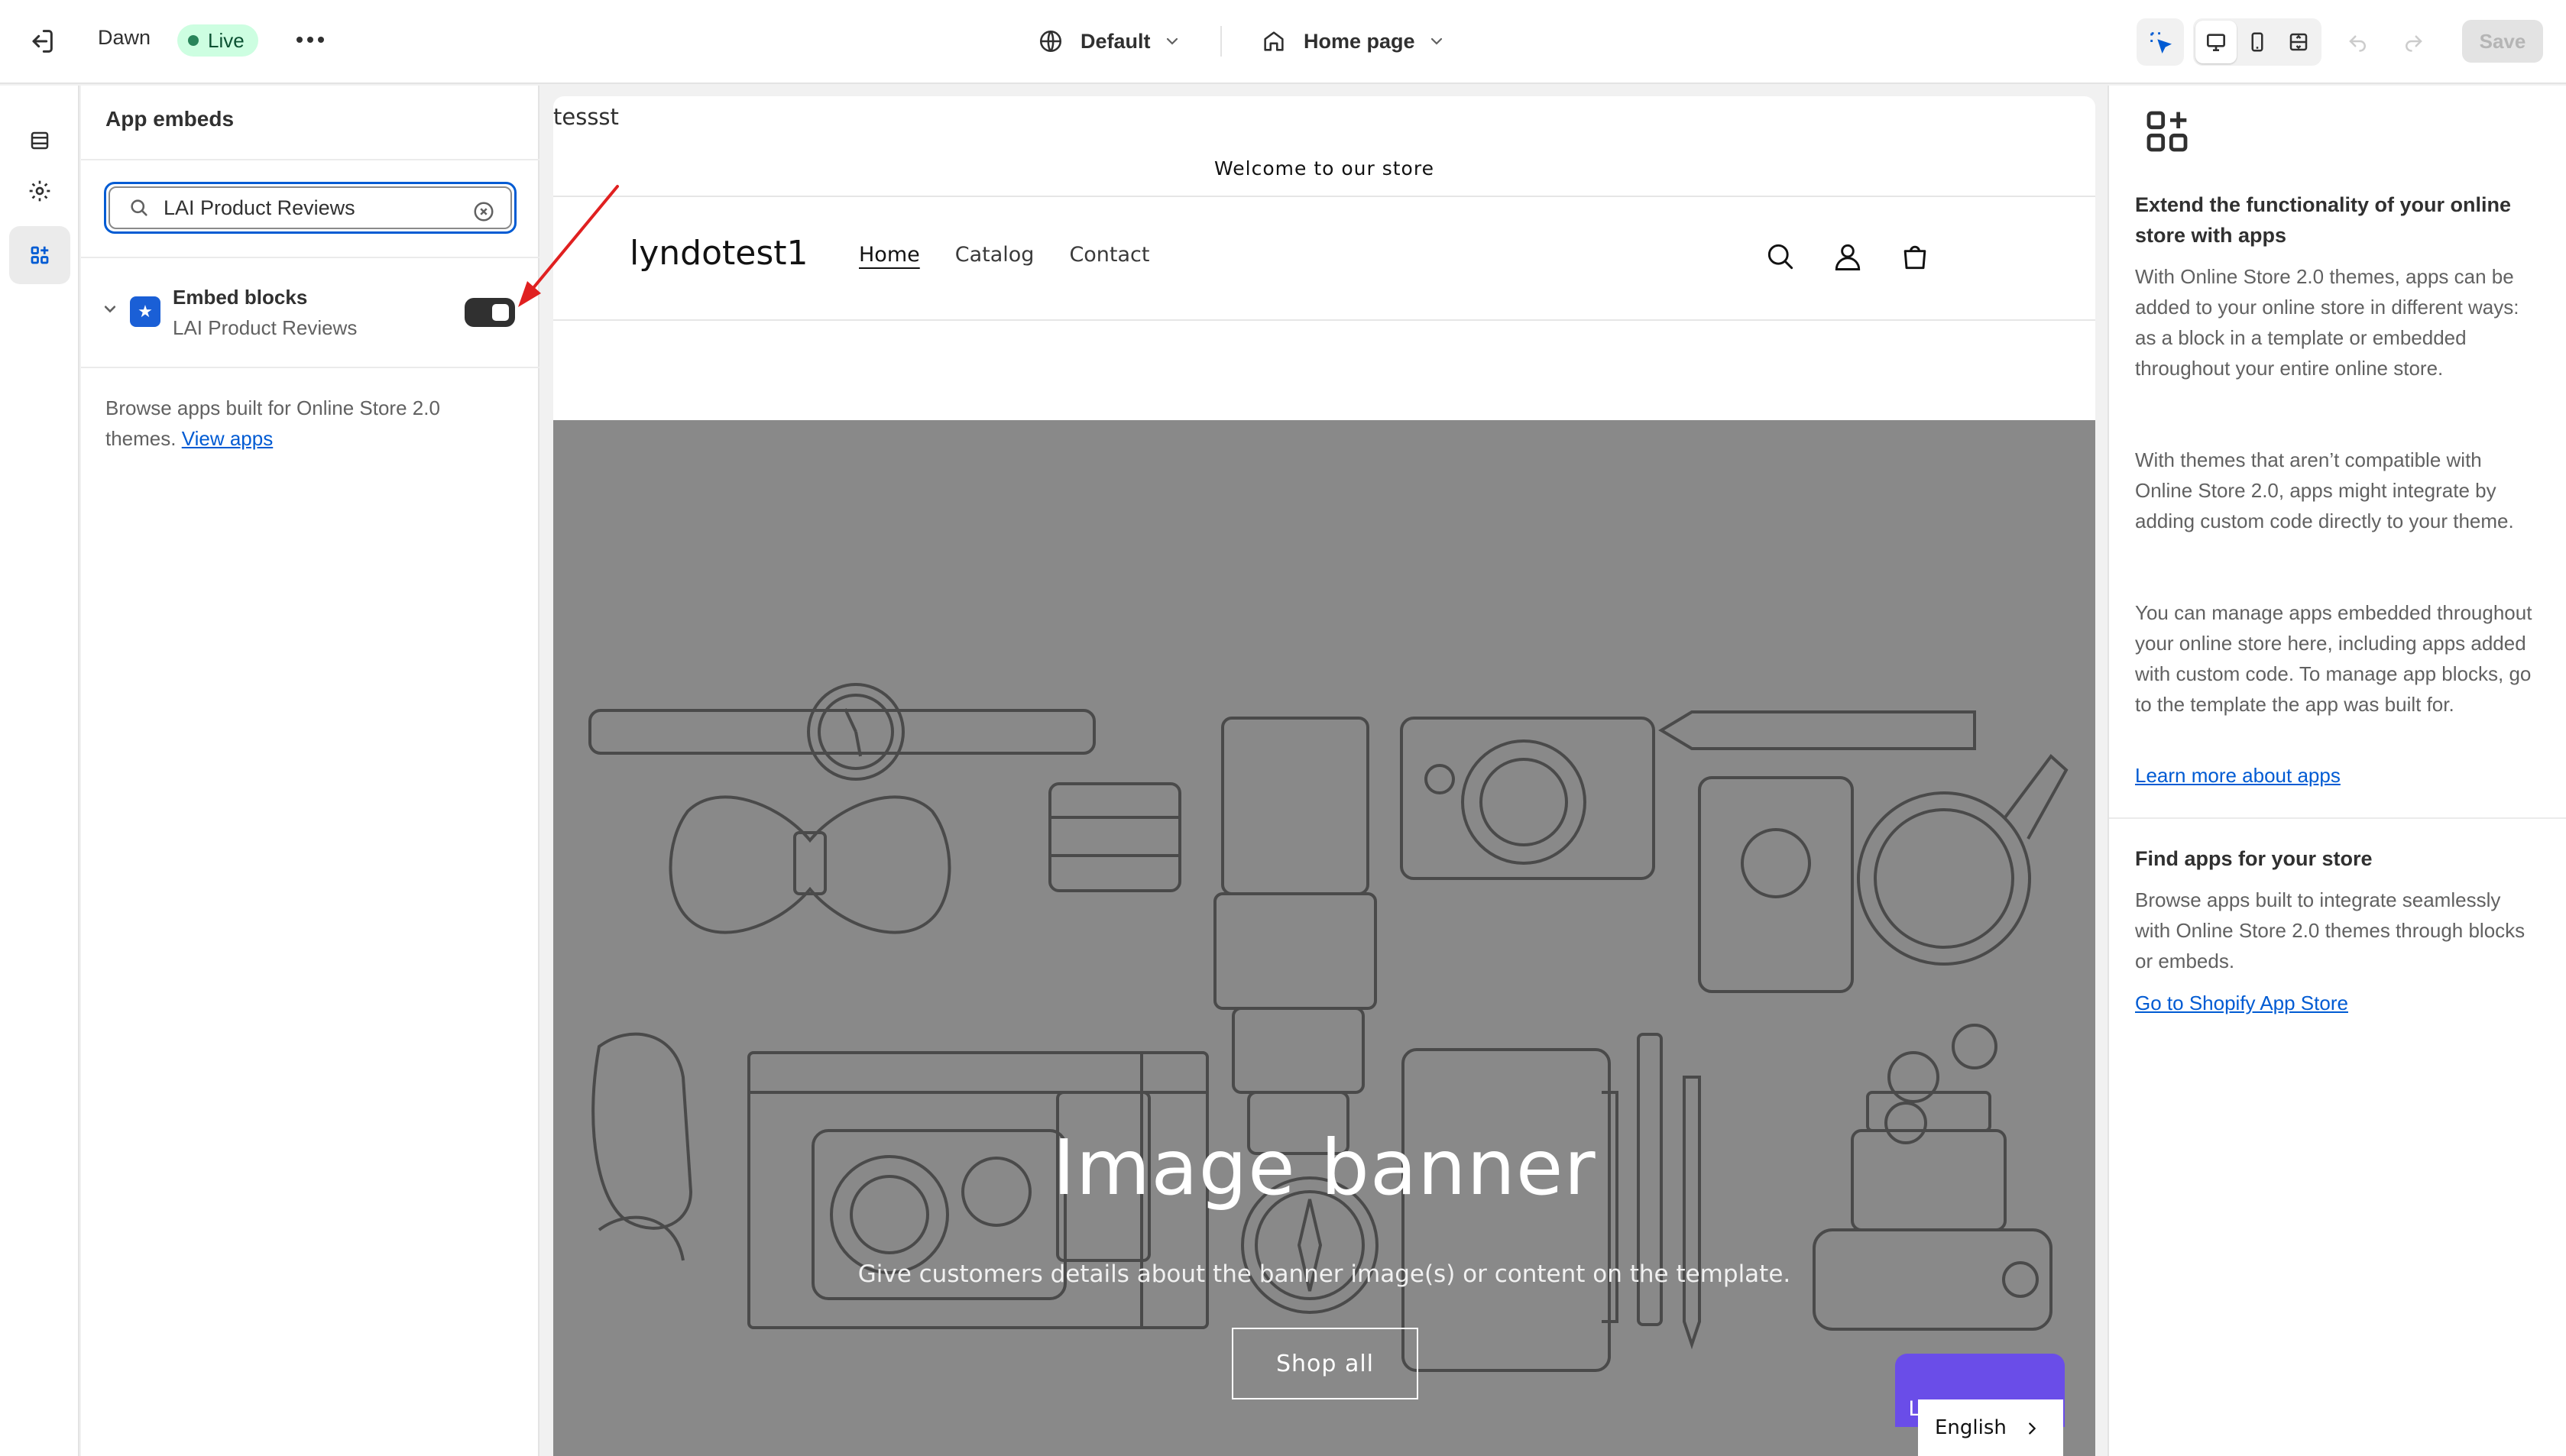  I want to click on learn-more-link: Learn more about apps, so click(2238, 776).